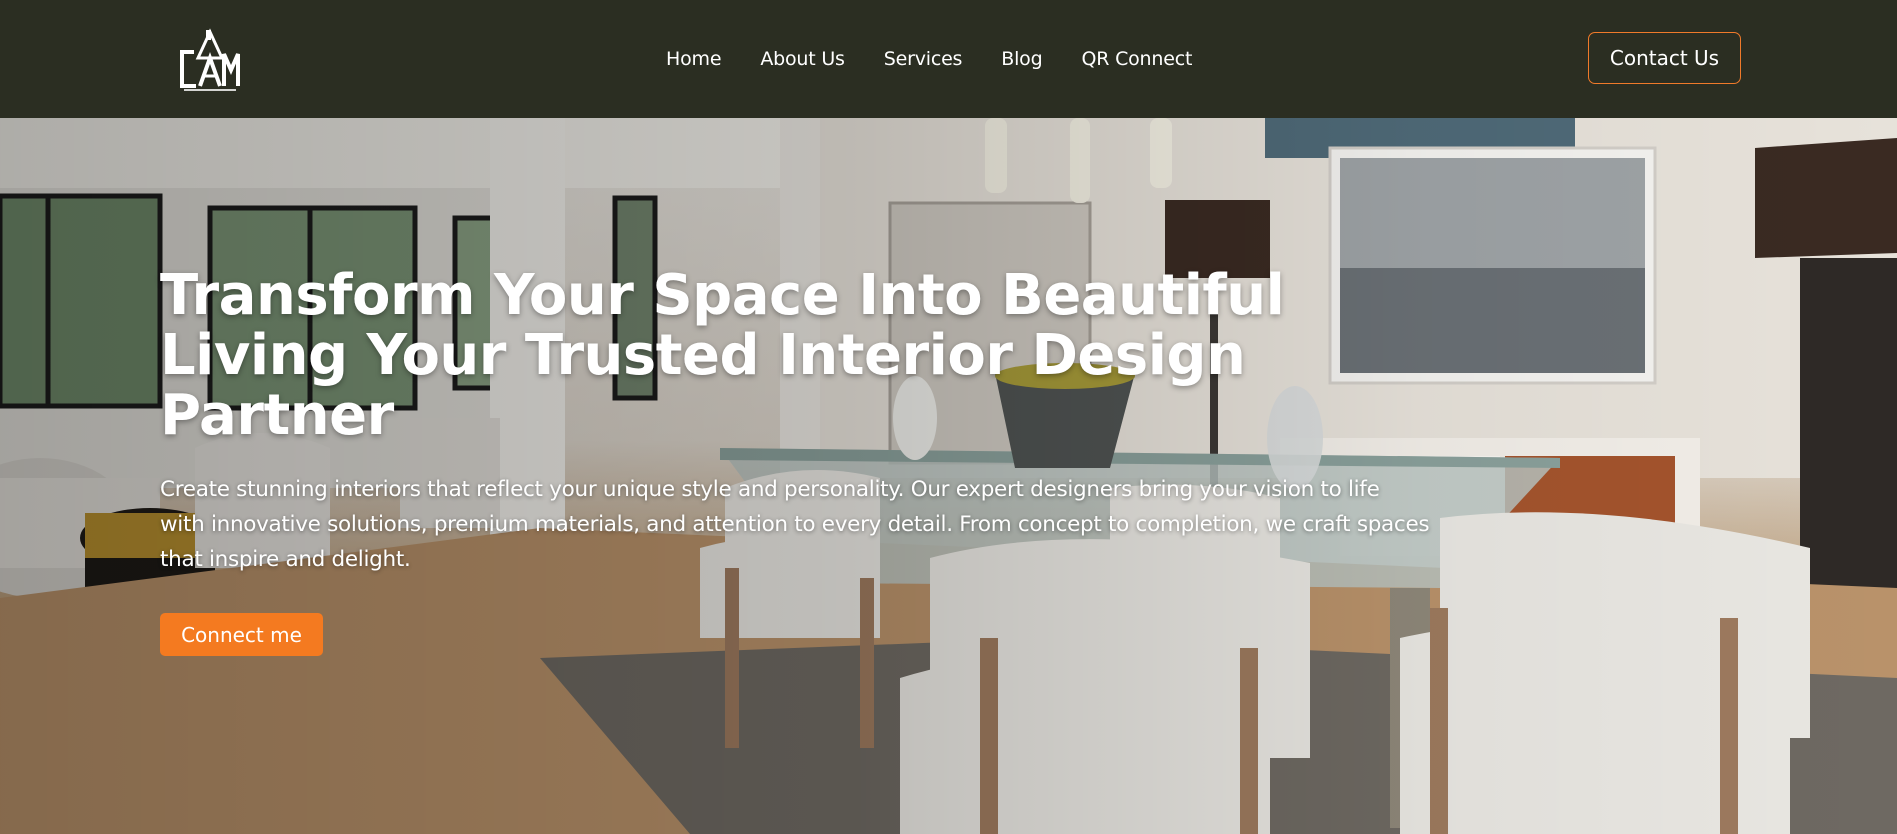  Describe the element at coordinates (923, 59) in the screenshot. I see `nav-item-services: Services` at that location.